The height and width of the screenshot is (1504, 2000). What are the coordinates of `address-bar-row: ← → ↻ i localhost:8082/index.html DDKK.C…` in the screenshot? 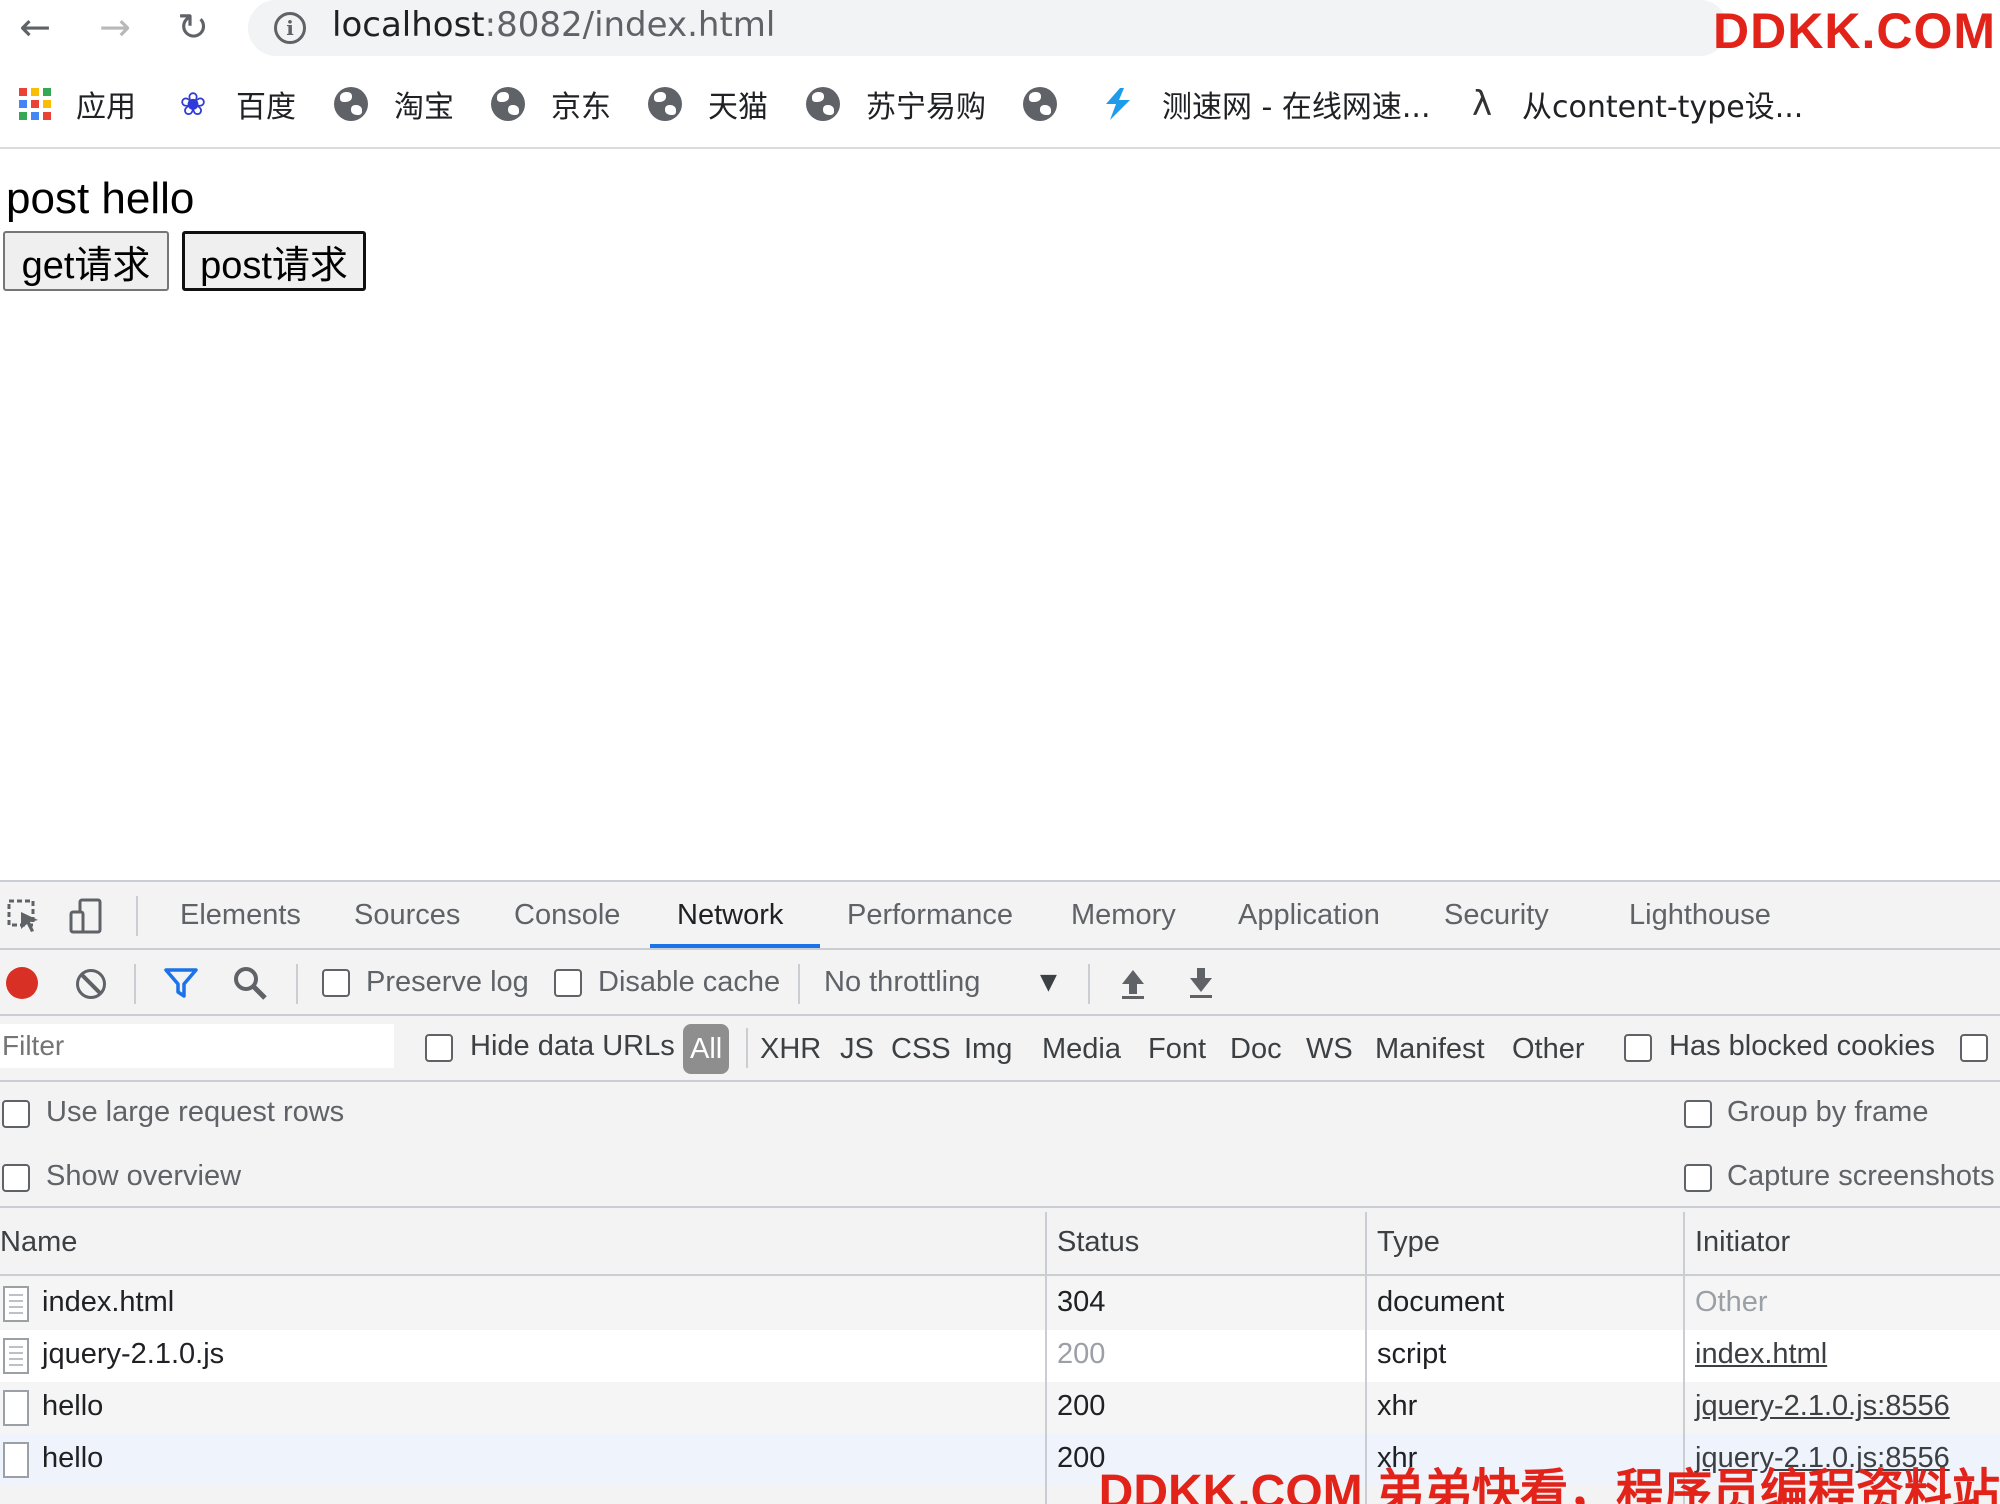 It's located at (1000, 31).